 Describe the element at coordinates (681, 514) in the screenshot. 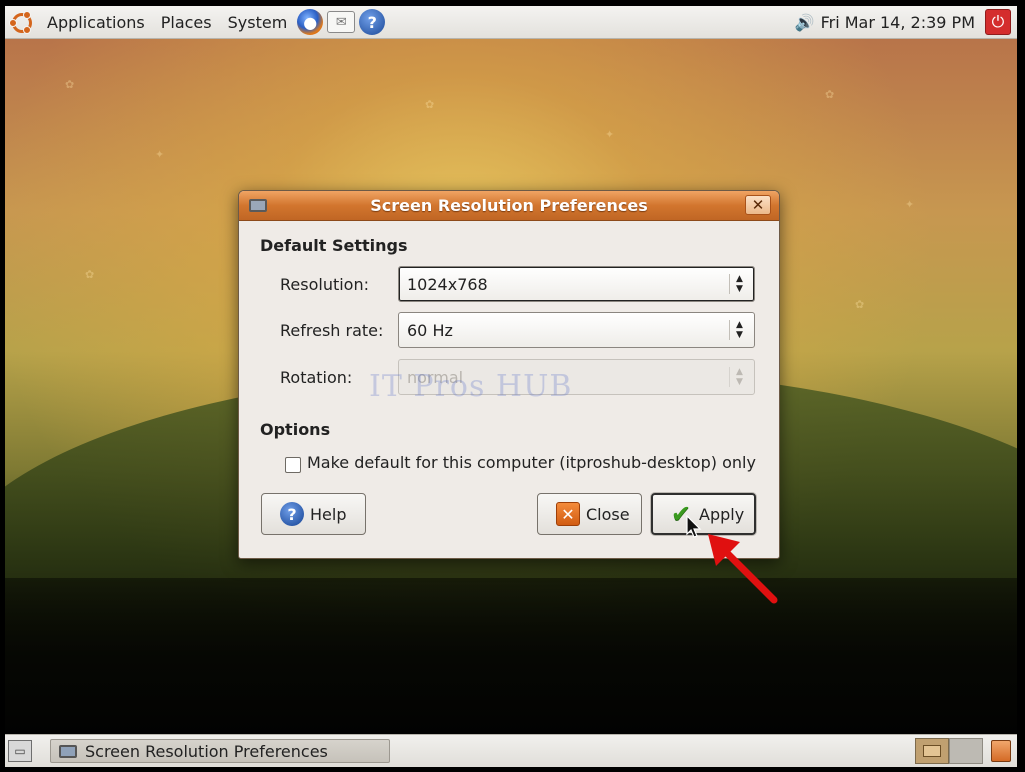

I see `checkmark-icon: ✔` at that location.